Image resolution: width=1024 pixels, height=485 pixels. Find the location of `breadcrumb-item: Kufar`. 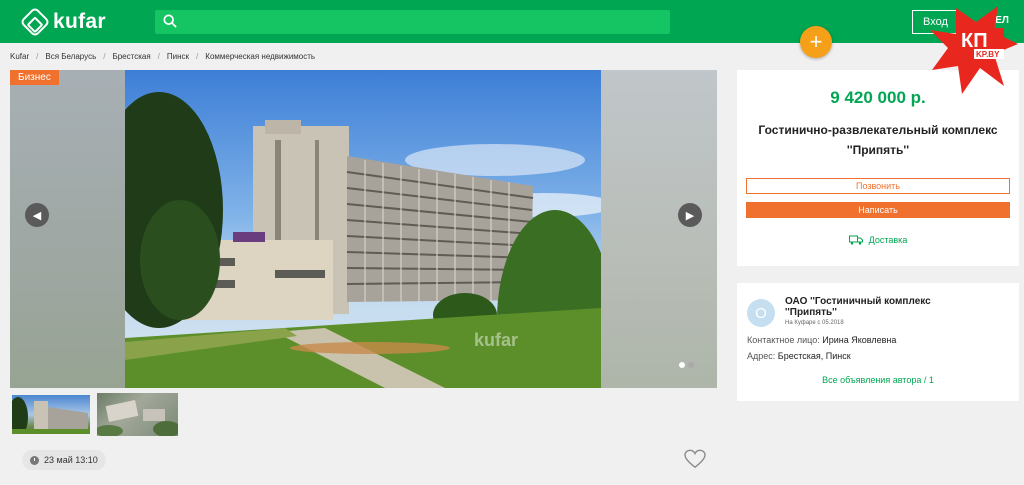

breadcrumb-item: Kufar is located at coordinates (19, 56).